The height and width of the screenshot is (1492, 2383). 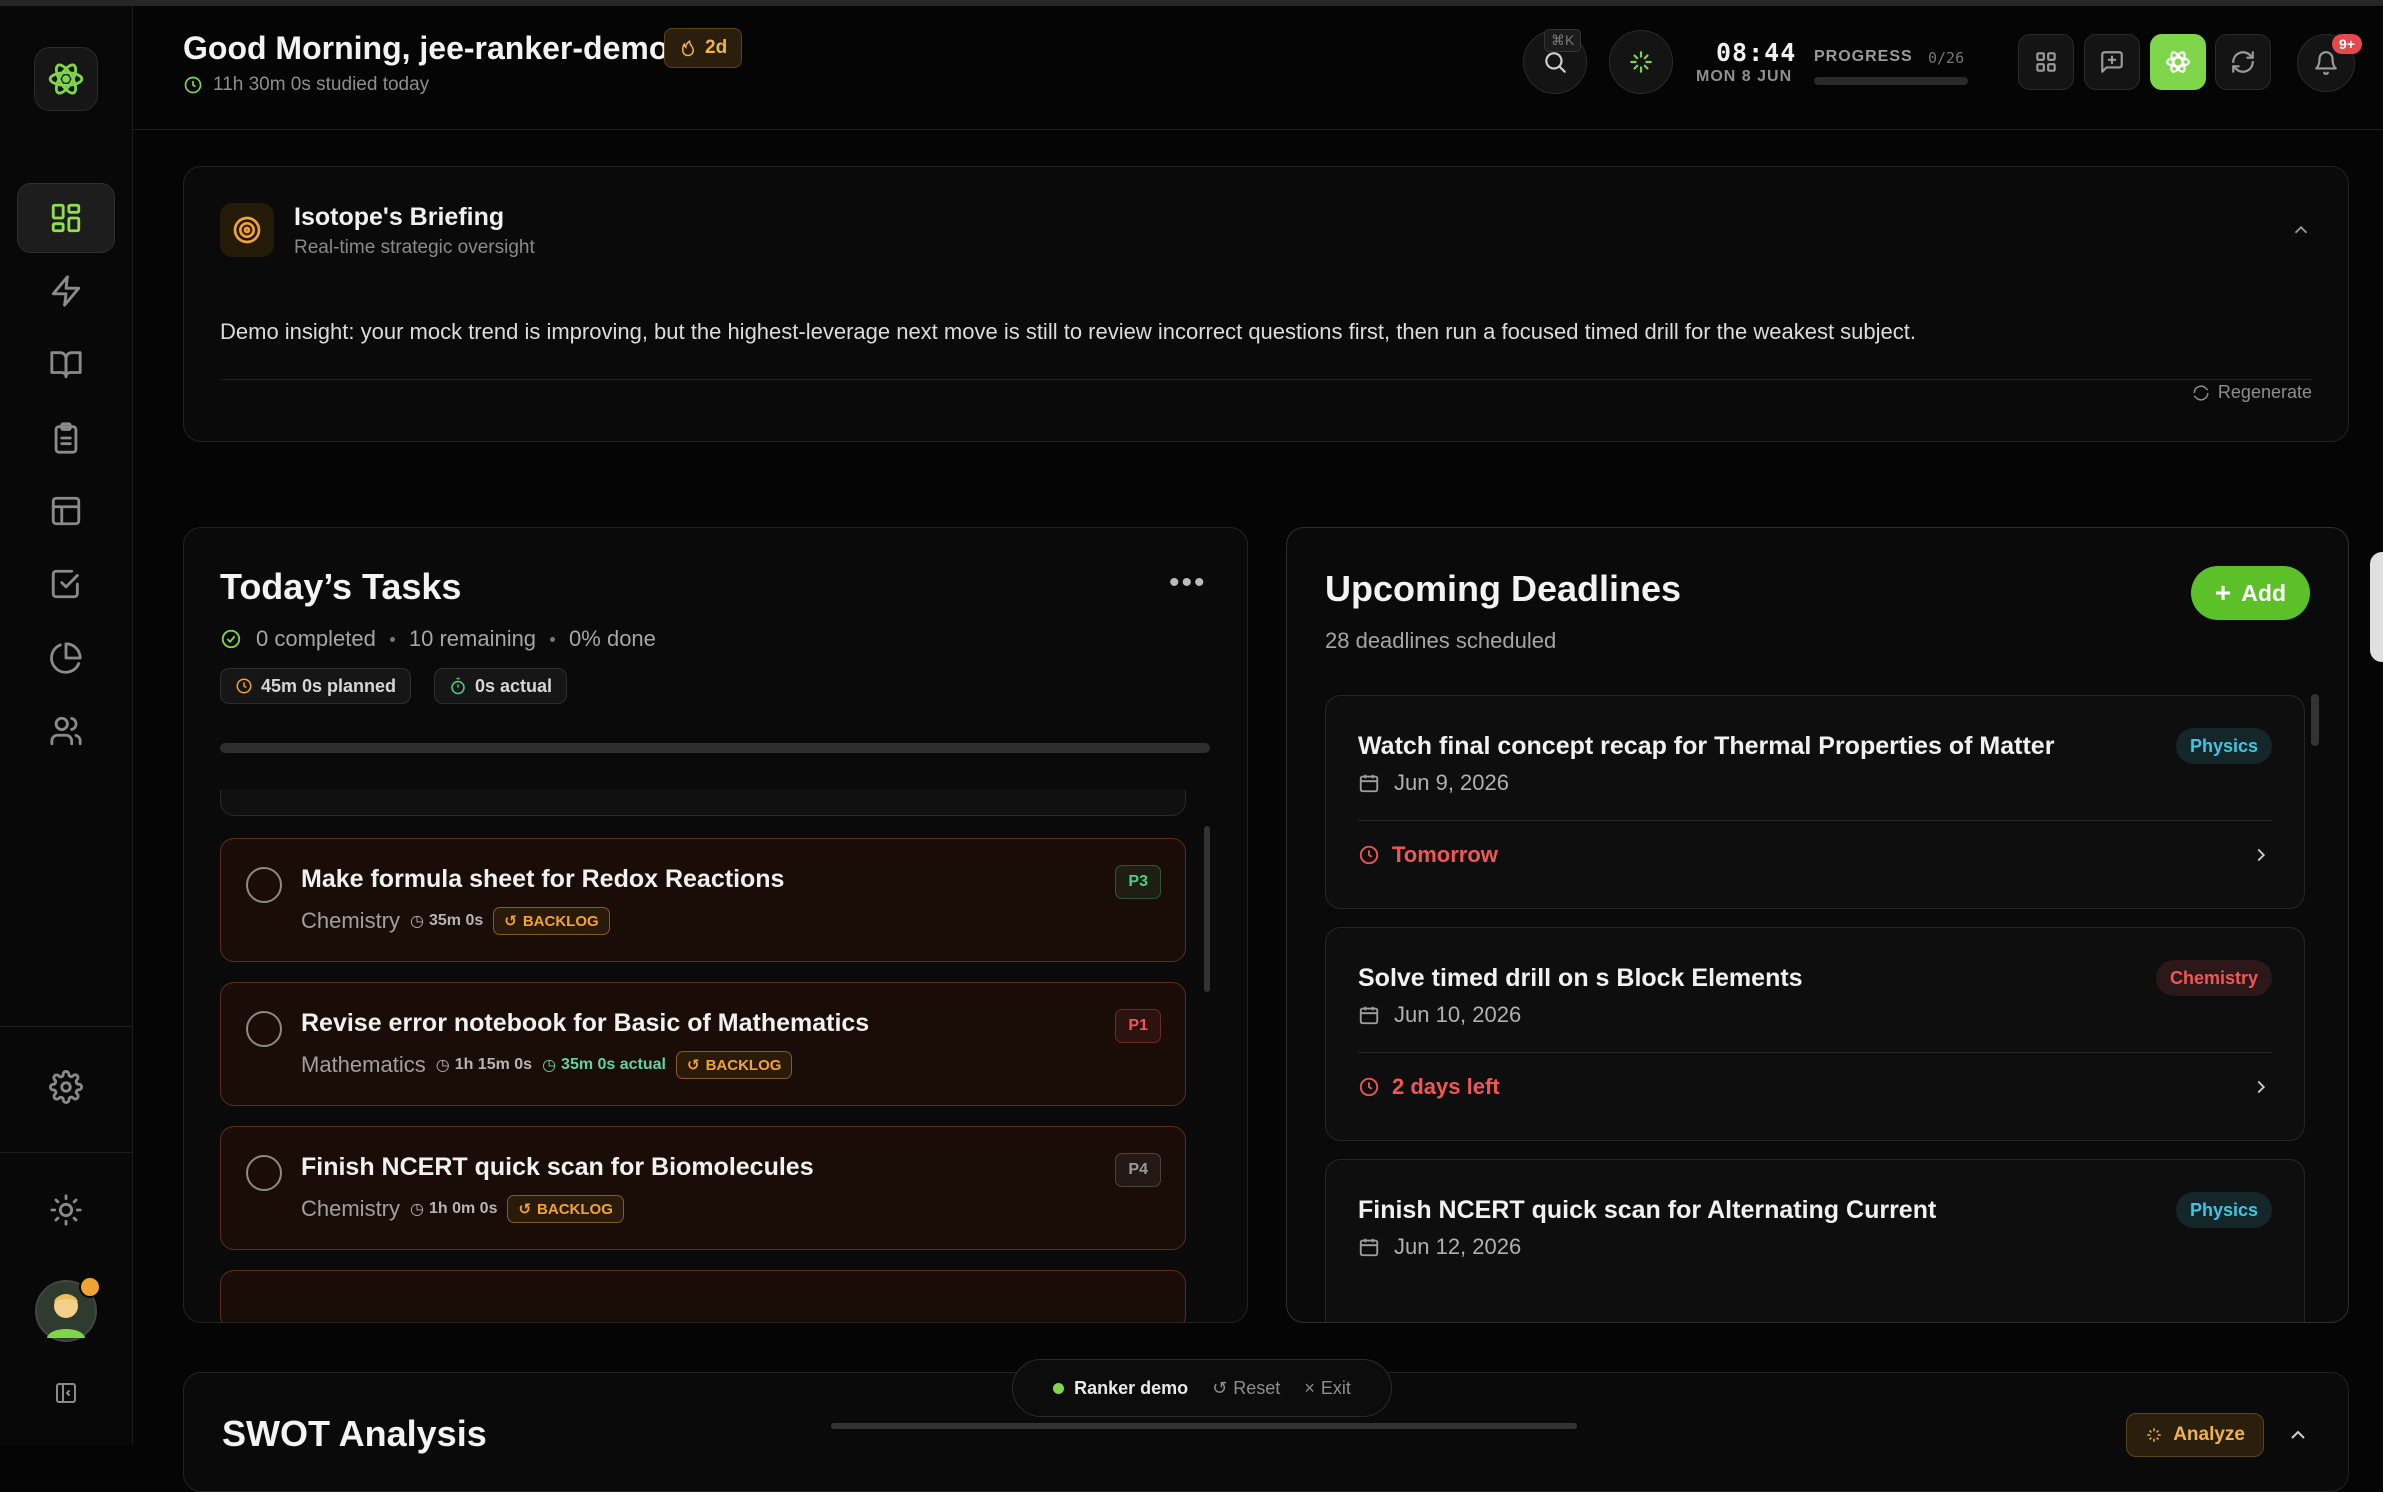 What do you see at coordinates (66, 218) in the screenshot?
I see `nav-dashboard` at bounding box center [66, 218].